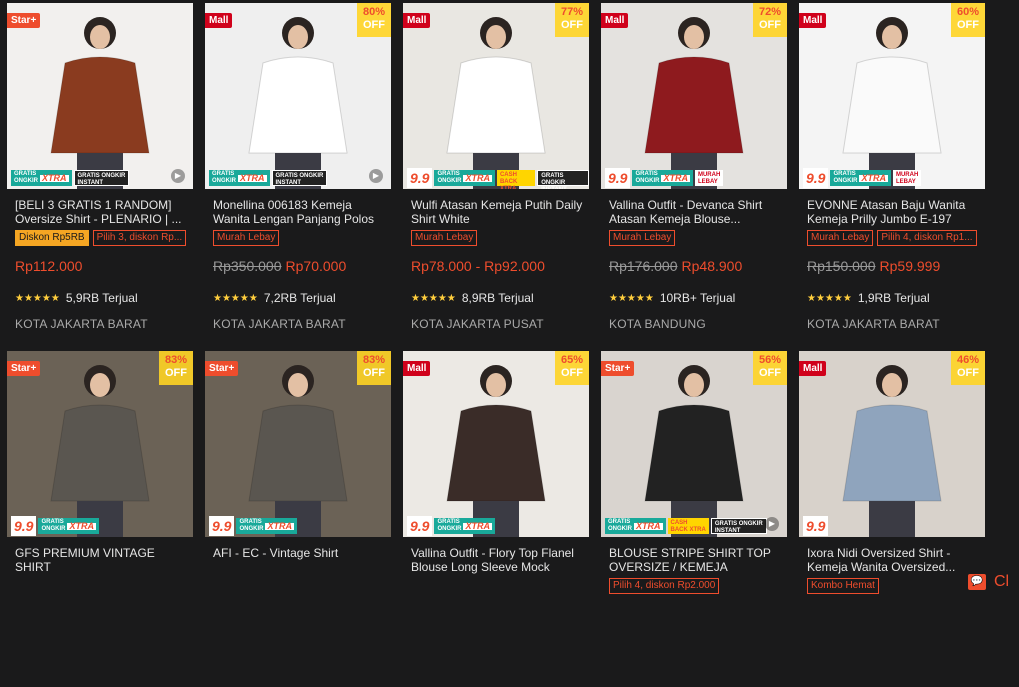  I want to click on discount-percent: 77%, so click(572, 12).